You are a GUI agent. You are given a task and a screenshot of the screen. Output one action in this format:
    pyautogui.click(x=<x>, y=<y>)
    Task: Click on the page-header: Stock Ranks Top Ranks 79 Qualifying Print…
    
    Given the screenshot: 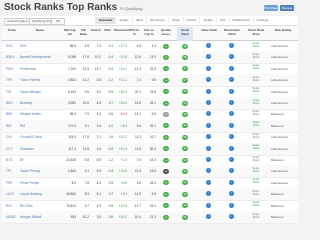 What is the action you would take?
    pyautogui.click(x=150, y=9)
    